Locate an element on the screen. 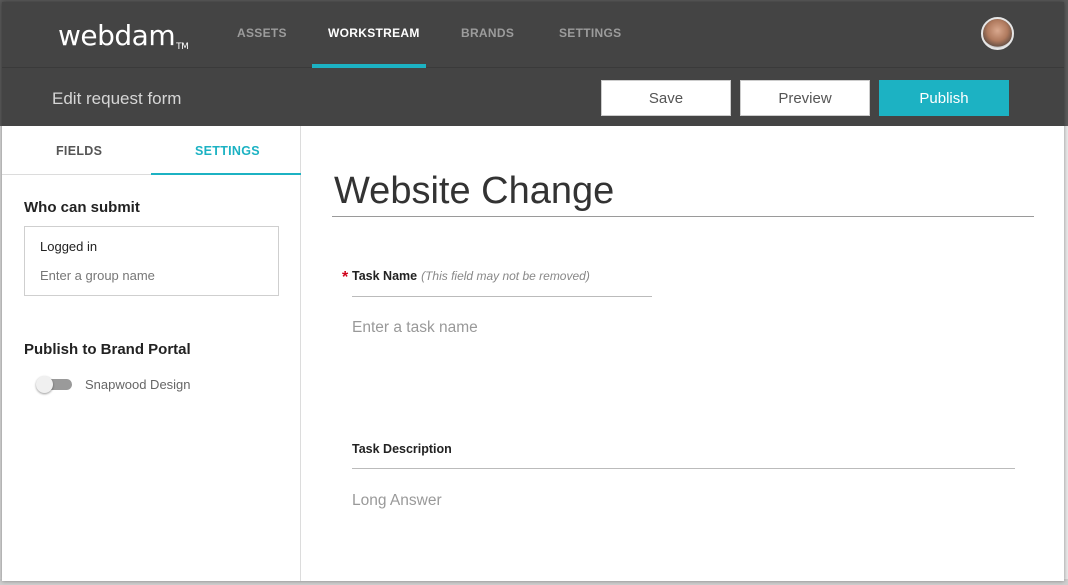  who-can-submit-box: Logged in Enter a group name is located at coordinates (151, 261).